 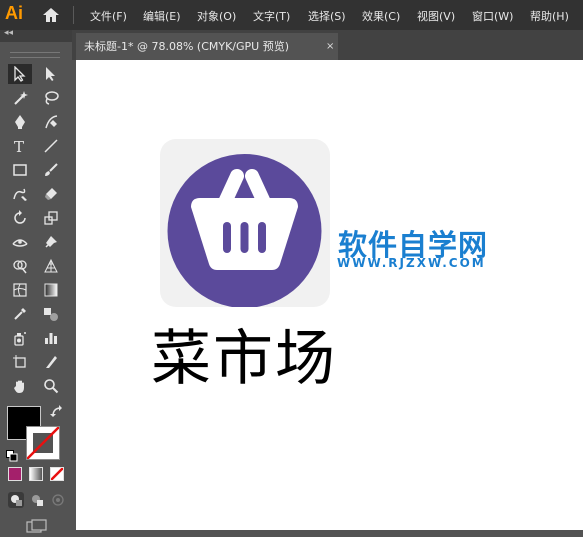 What do you see at coordinates (51, 290) in the screenshot?
I see `gradient-tool-icon` at bounding box center [51, 290].